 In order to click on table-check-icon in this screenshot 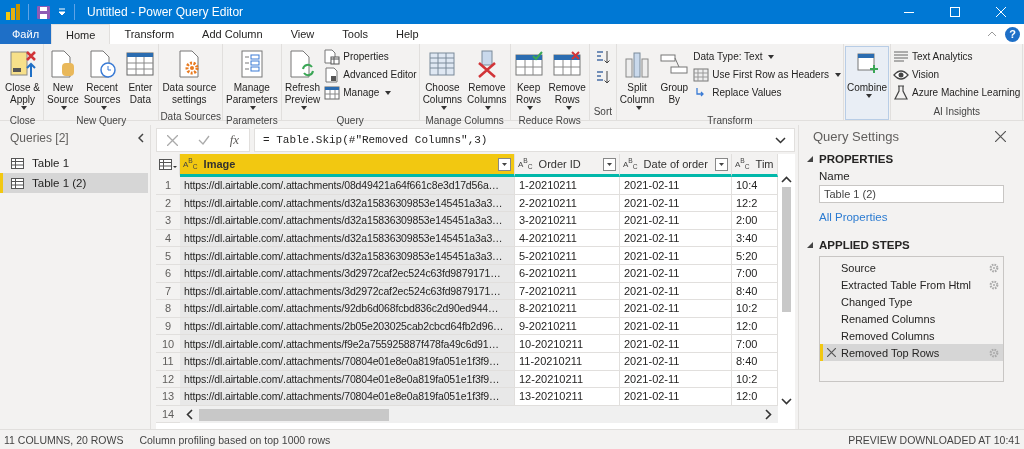, I will do `click(528, 64)`.